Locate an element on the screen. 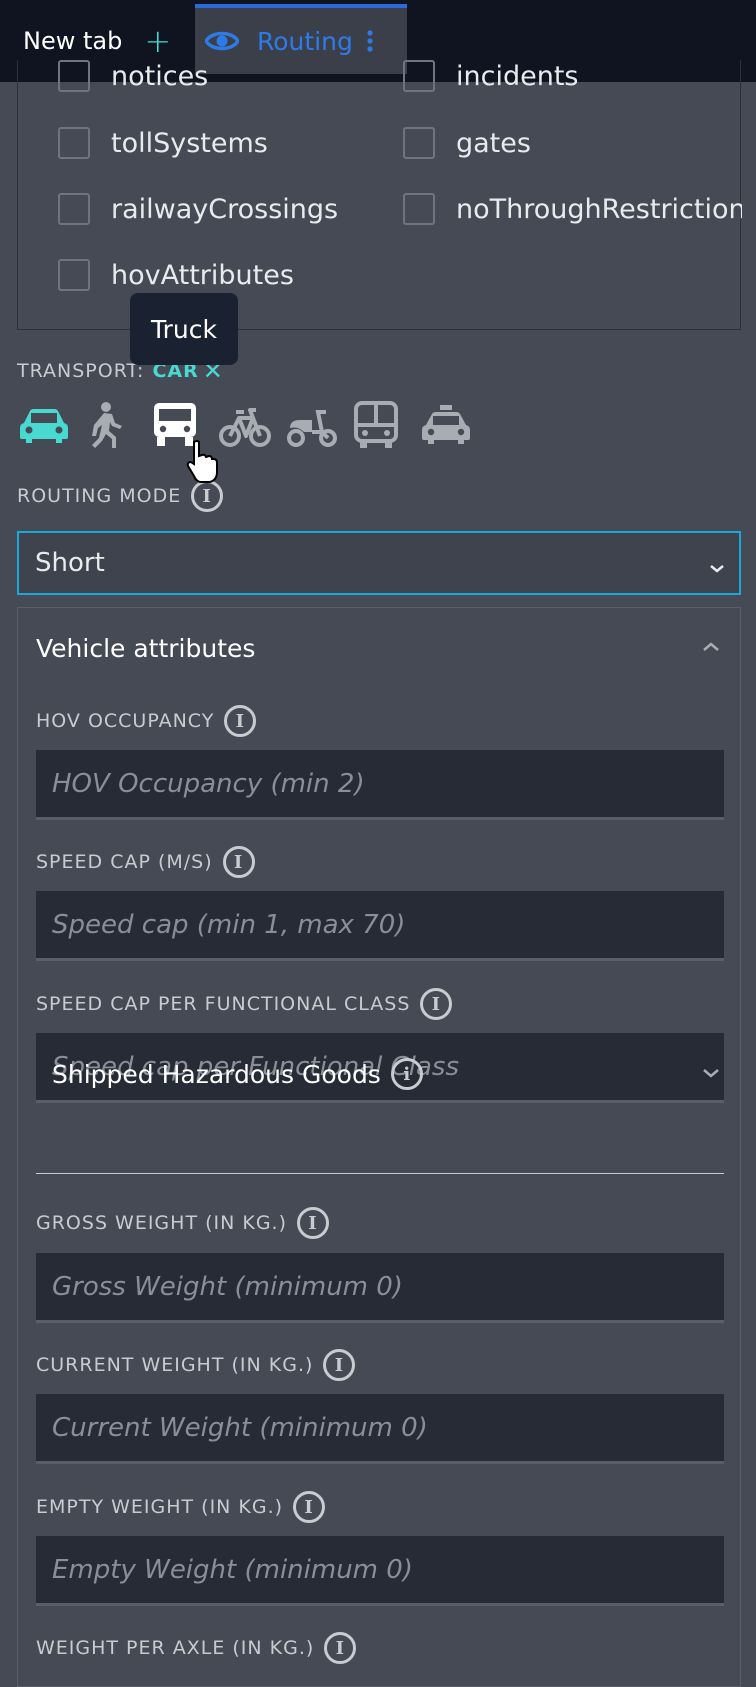  current-weight-input: Current Weight (minimum 0) is located at coordinates (380, 1429).